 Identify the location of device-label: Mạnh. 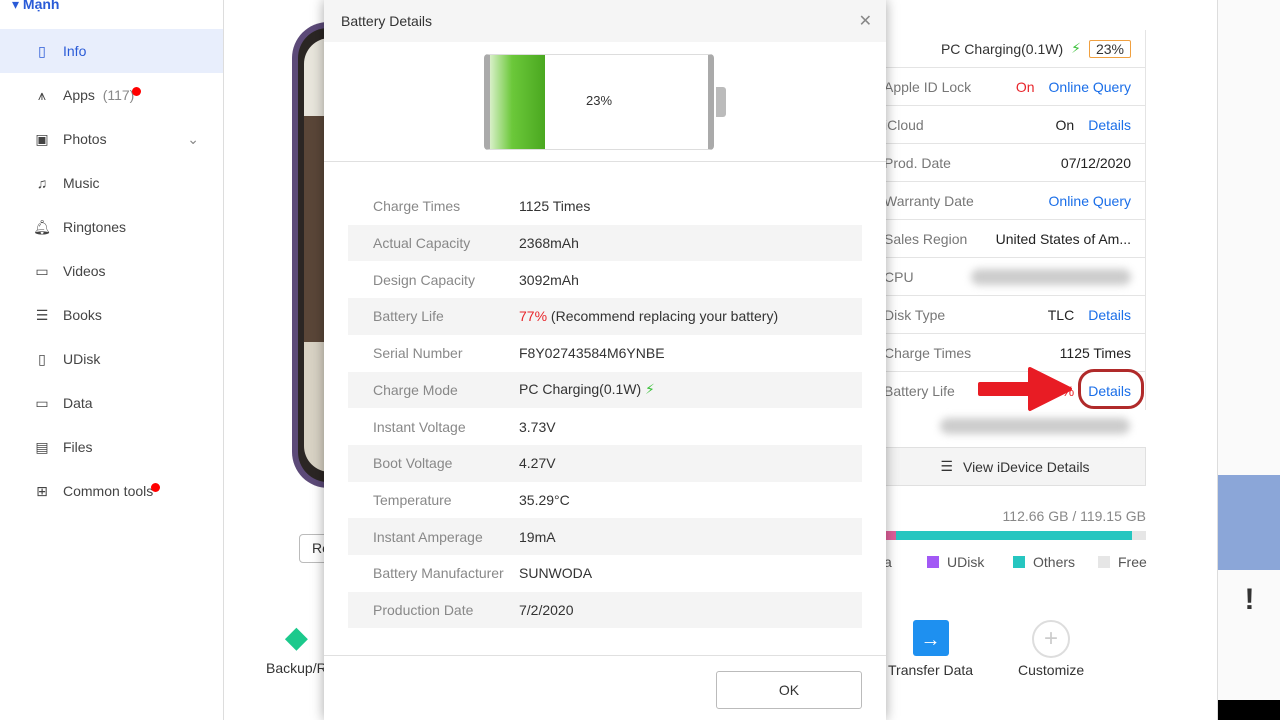
(41, 6).